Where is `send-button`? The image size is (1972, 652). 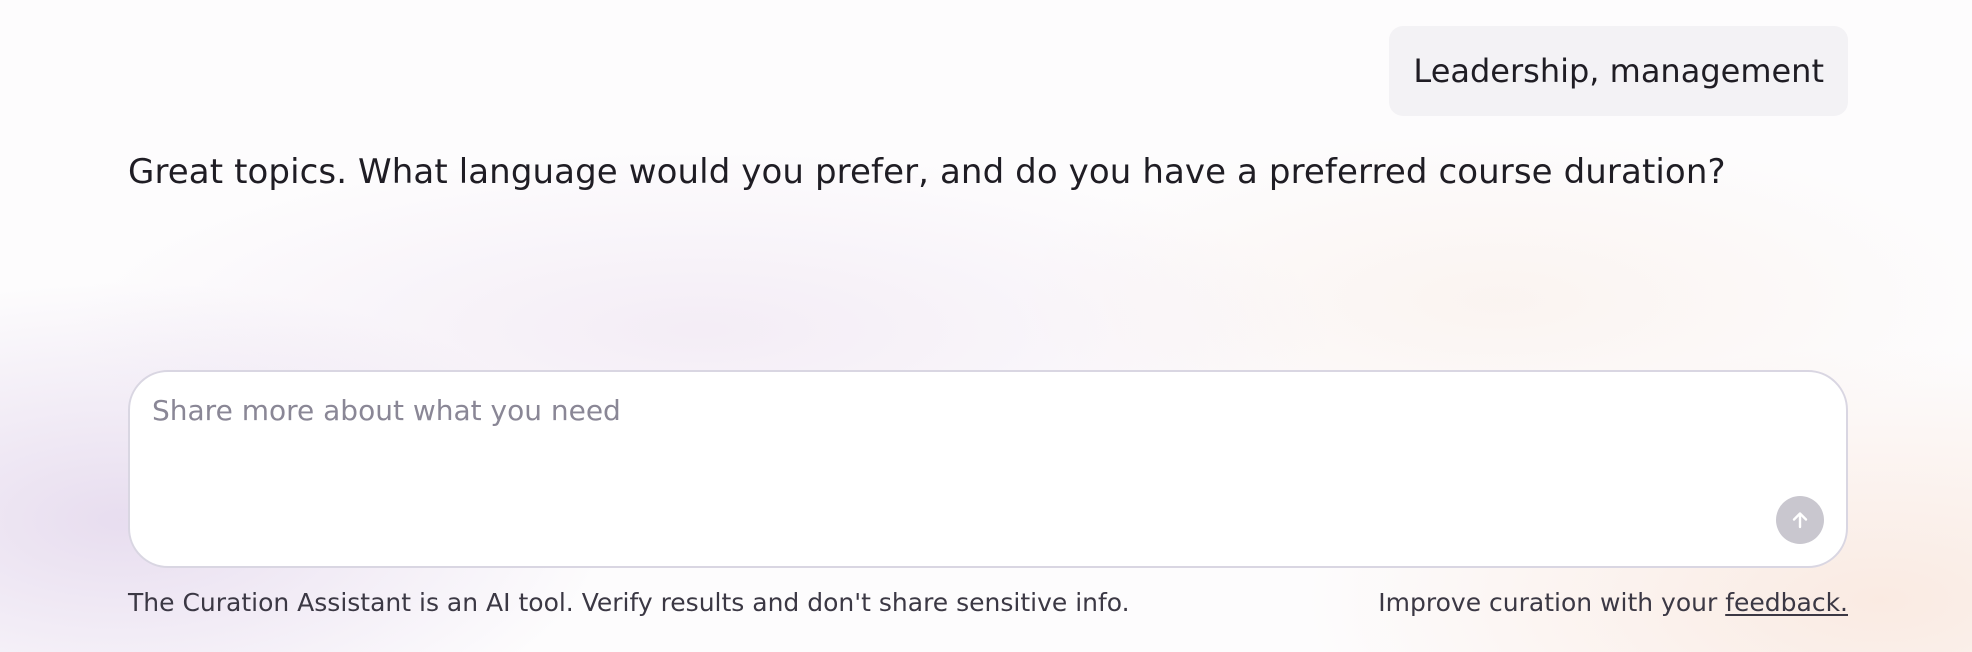
send-button is located at coordinates (1800, 520).